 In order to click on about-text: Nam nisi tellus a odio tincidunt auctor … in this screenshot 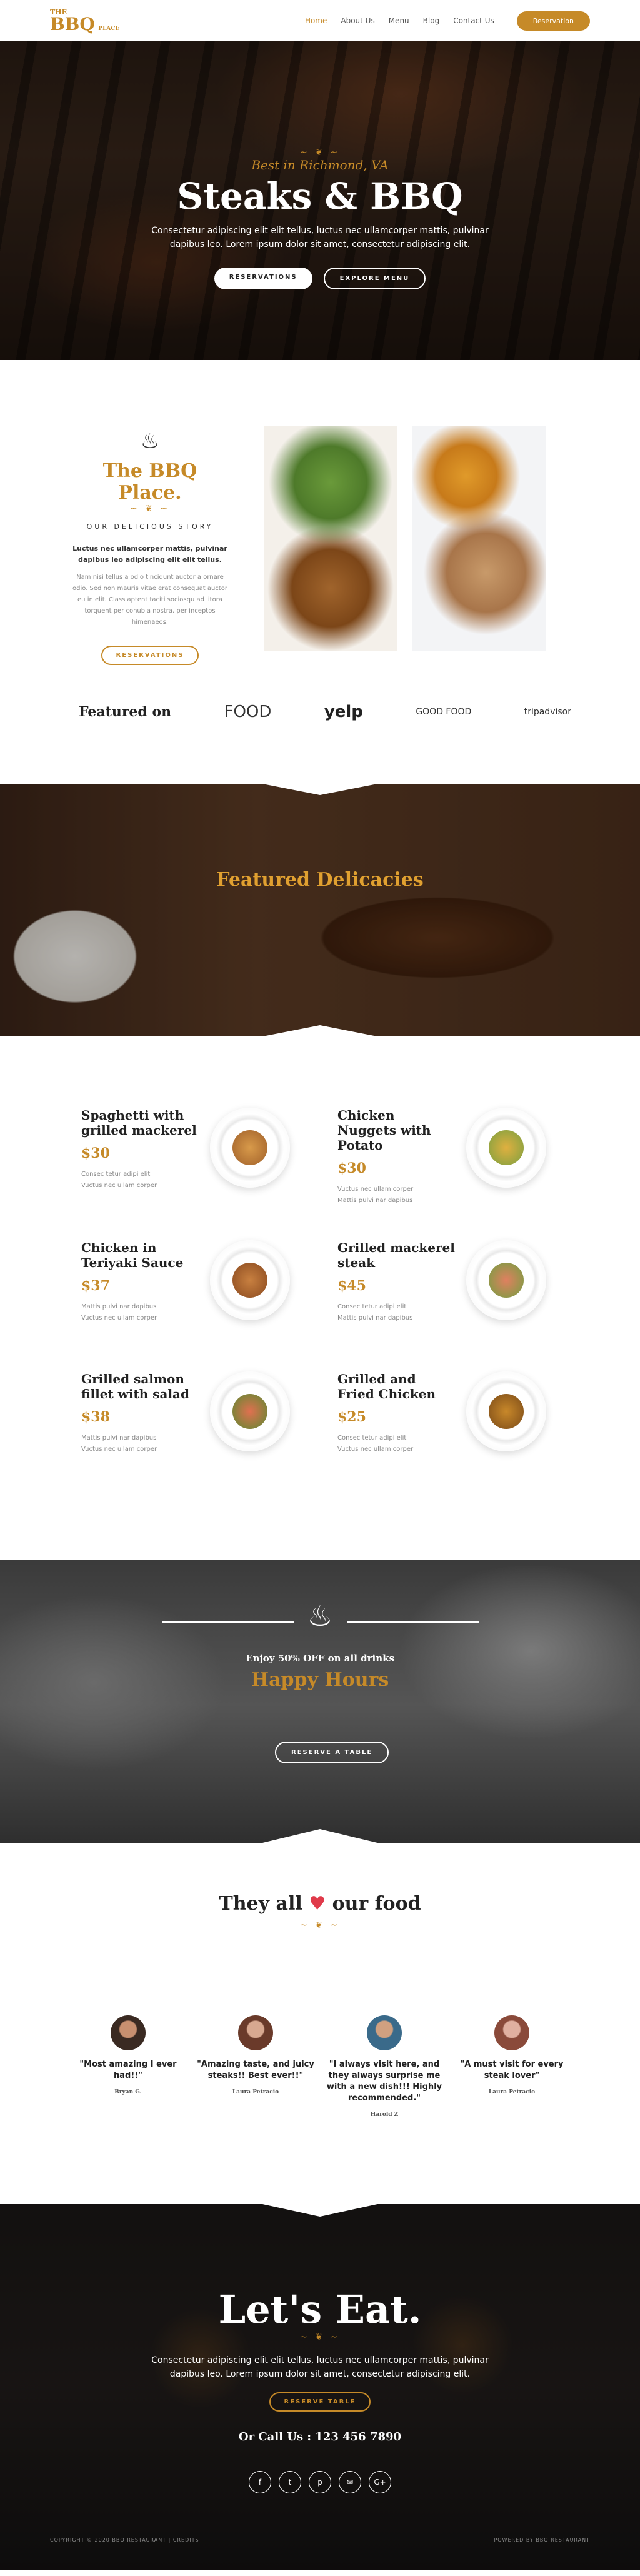, I will do `click(150, 600)`.